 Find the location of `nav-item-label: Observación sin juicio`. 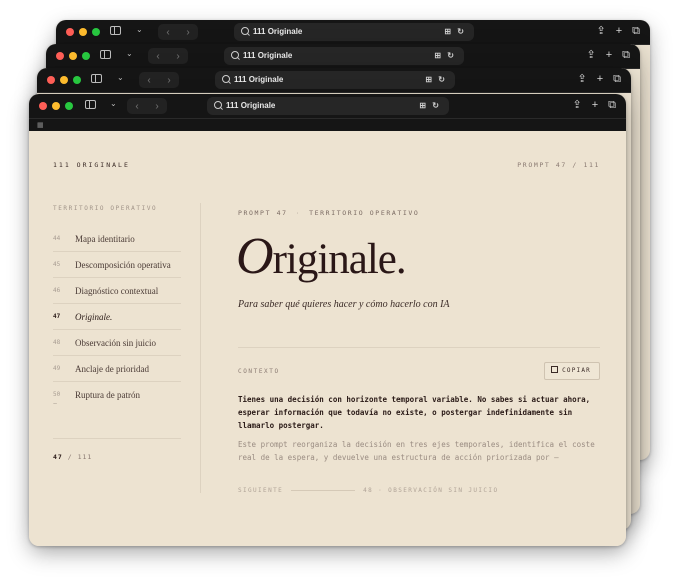

nav-item-label: Observación sin juicio is located at coordinates (115, 342).